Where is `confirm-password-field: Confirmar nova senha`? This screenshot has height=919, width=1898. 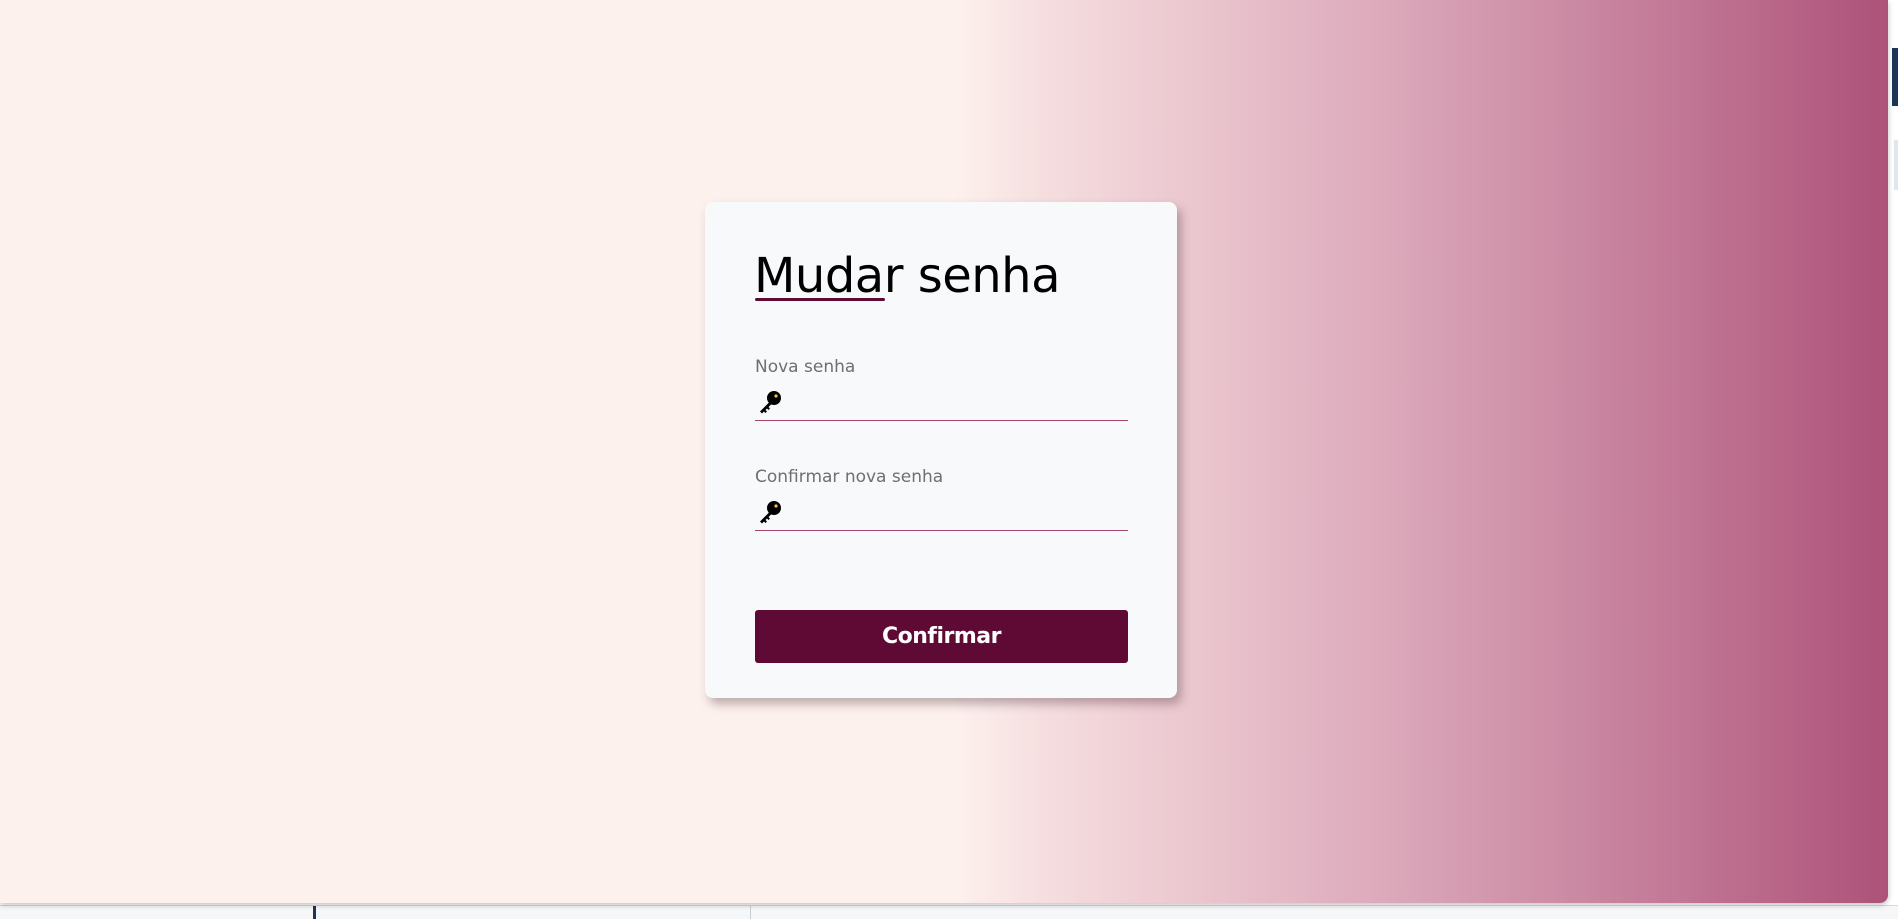
confirm-password-field: Confirmar nova senha is located at coordinates (941, 498).